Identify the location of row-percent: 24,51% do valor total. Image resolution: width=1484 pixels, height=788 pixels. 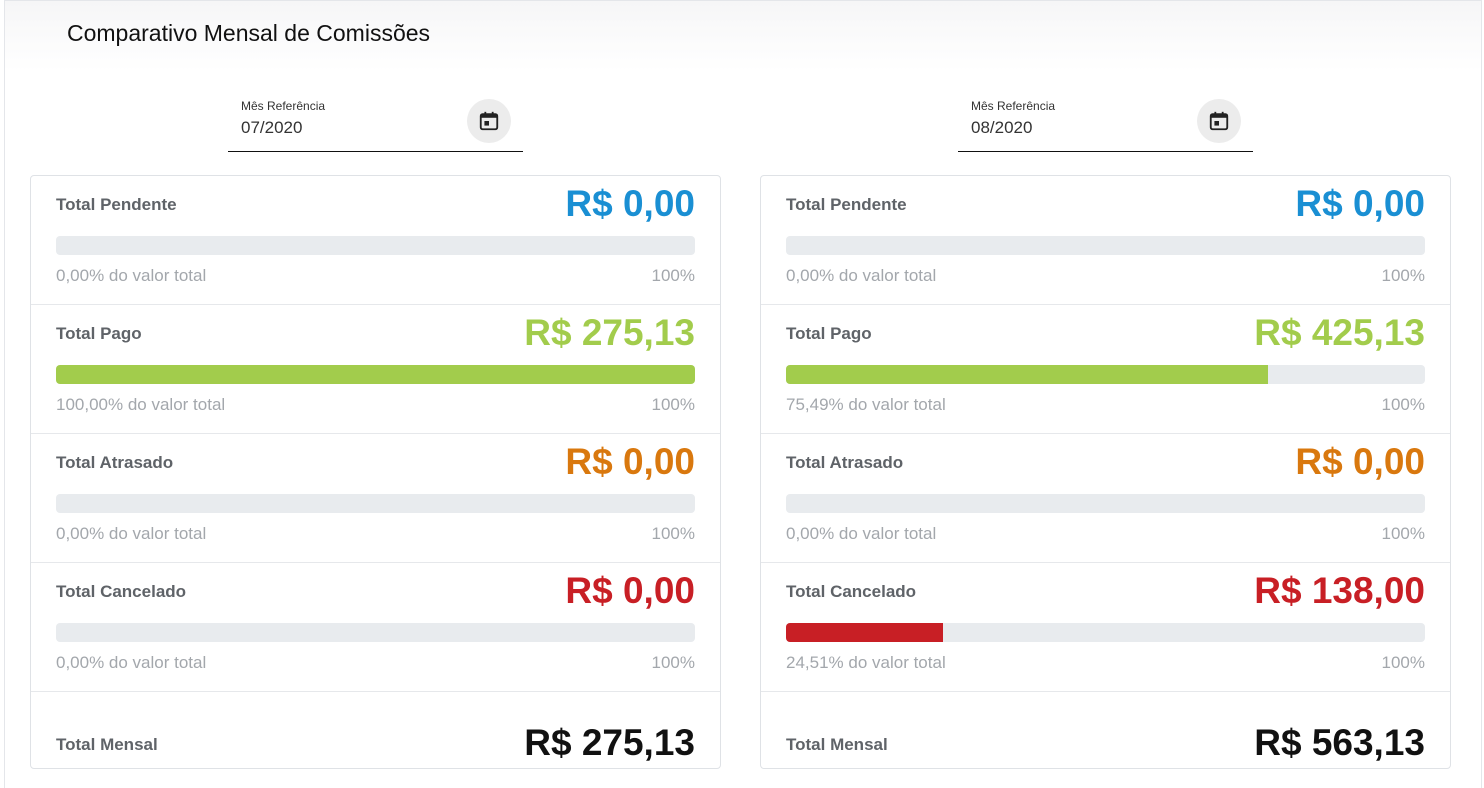
(866, 662).